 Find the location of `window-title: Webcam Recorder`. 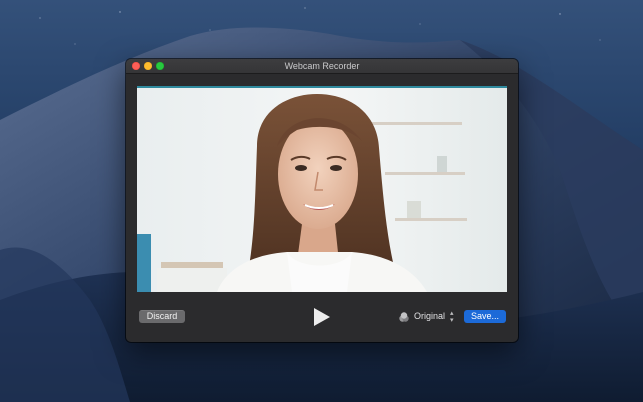

window-title: Webcam Recorder is located at coordinates (322, 66).